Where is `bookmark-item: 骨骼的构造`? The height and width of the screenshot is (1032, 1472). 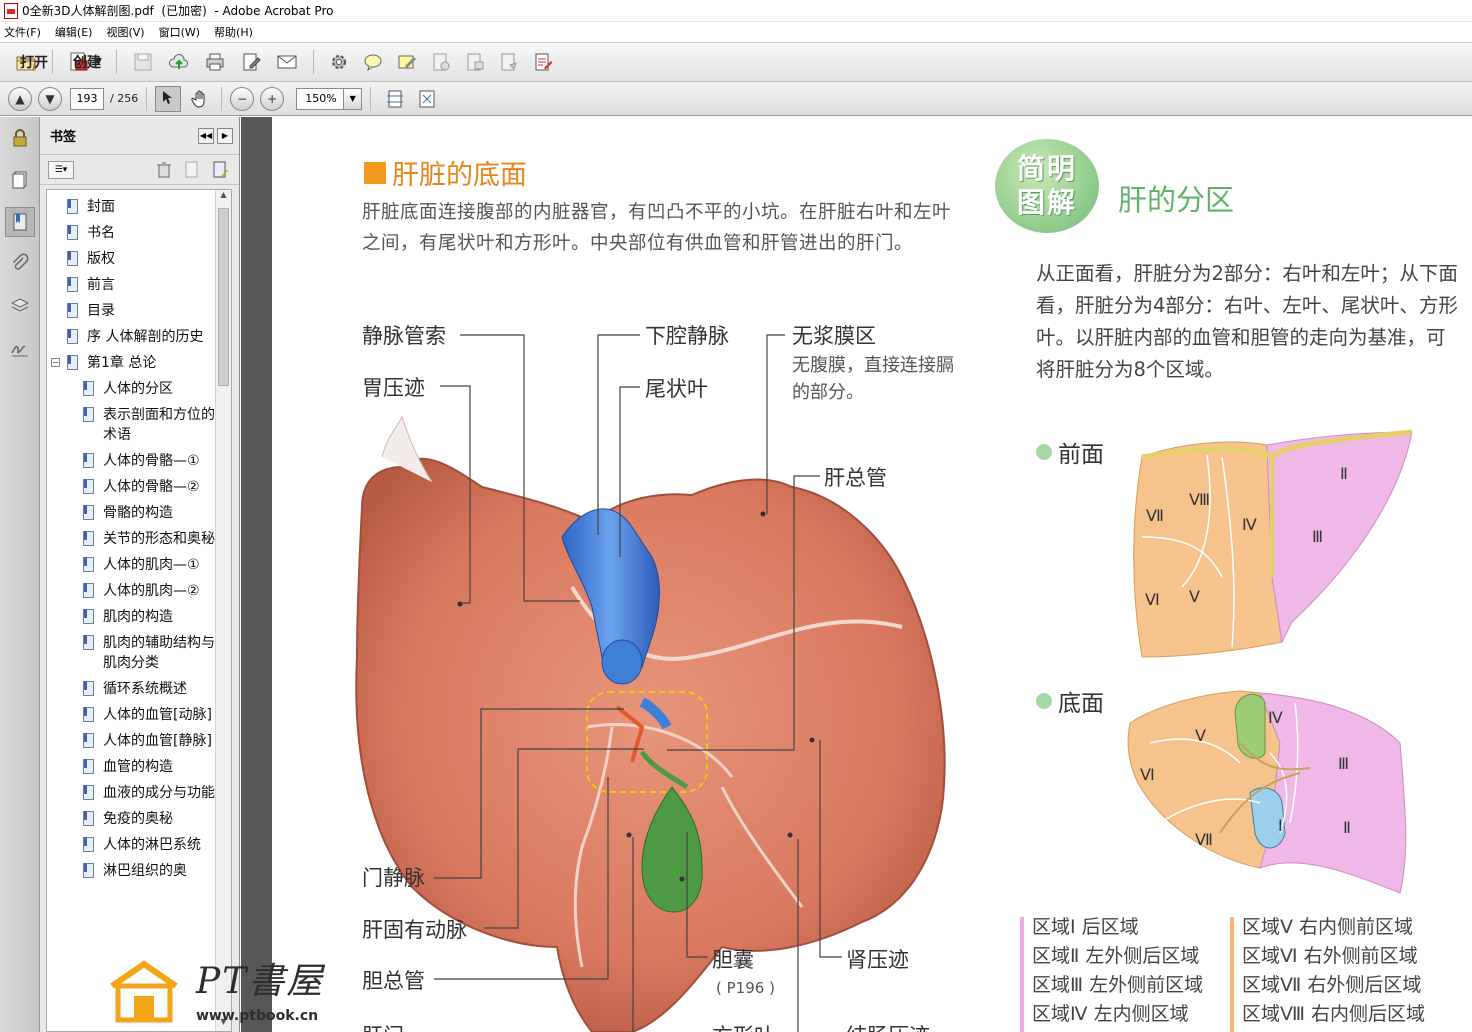
bookmark-item: 骨骼的构造 is located at coordinates (131, 513).